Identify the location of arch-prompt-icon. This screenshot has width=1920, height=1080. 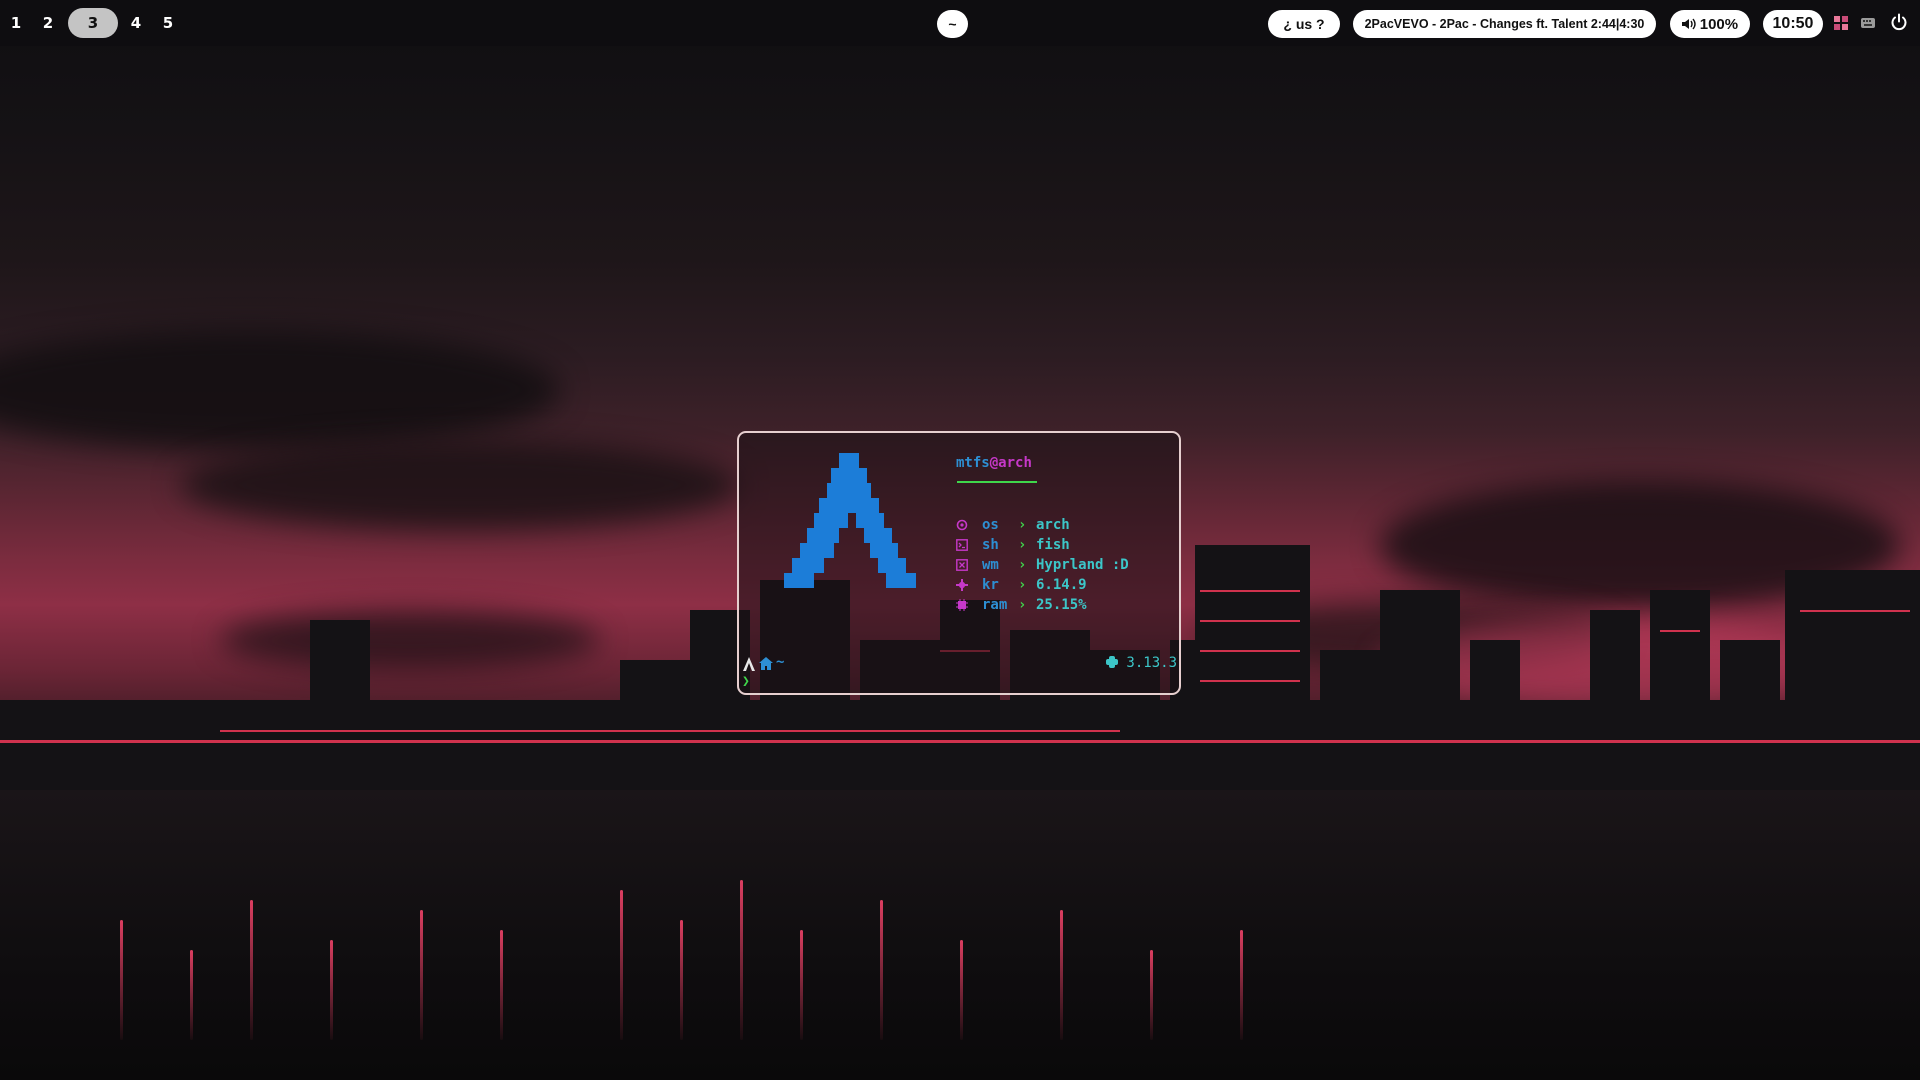
(749, 664).